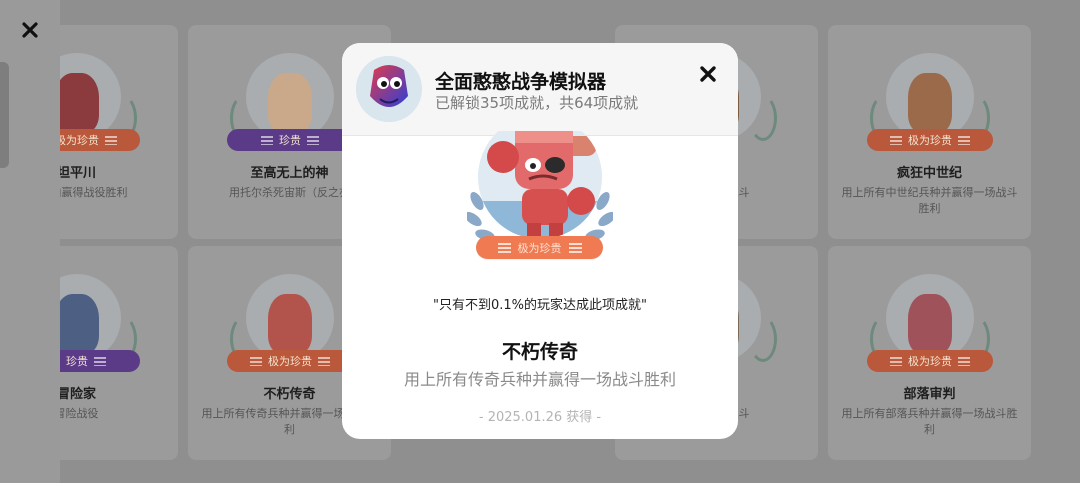  Describe the element at coordinates (539, 379) in the screenshot. I see `achievement-description: 用上所有传奇兵种并赢得一场战斗胜利` at that location.